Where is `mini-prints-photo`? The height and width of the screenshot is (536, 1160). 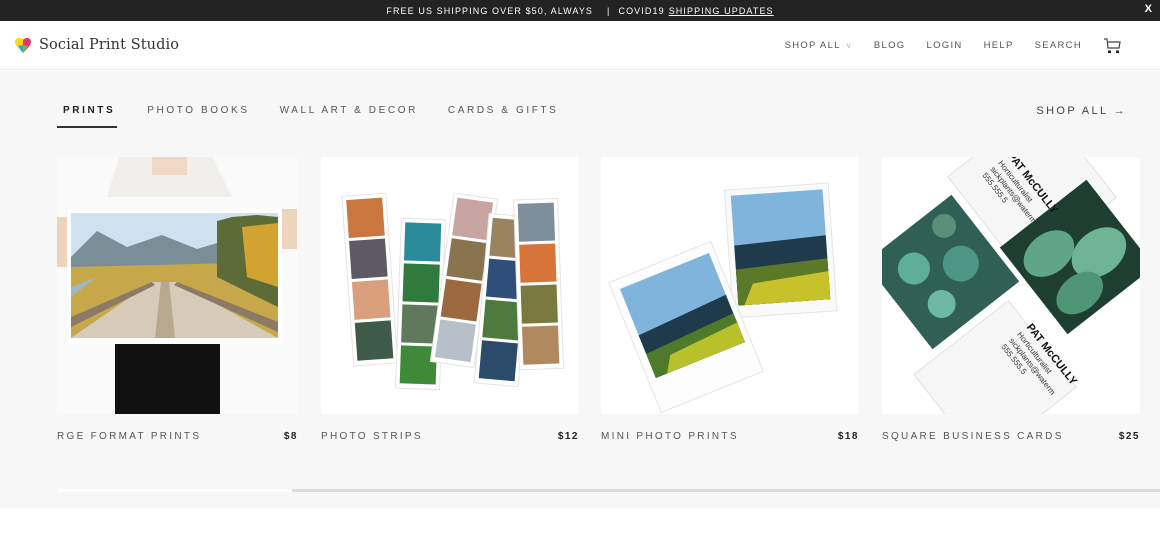
mini-prints-photo is located at coordinates (730, 285).